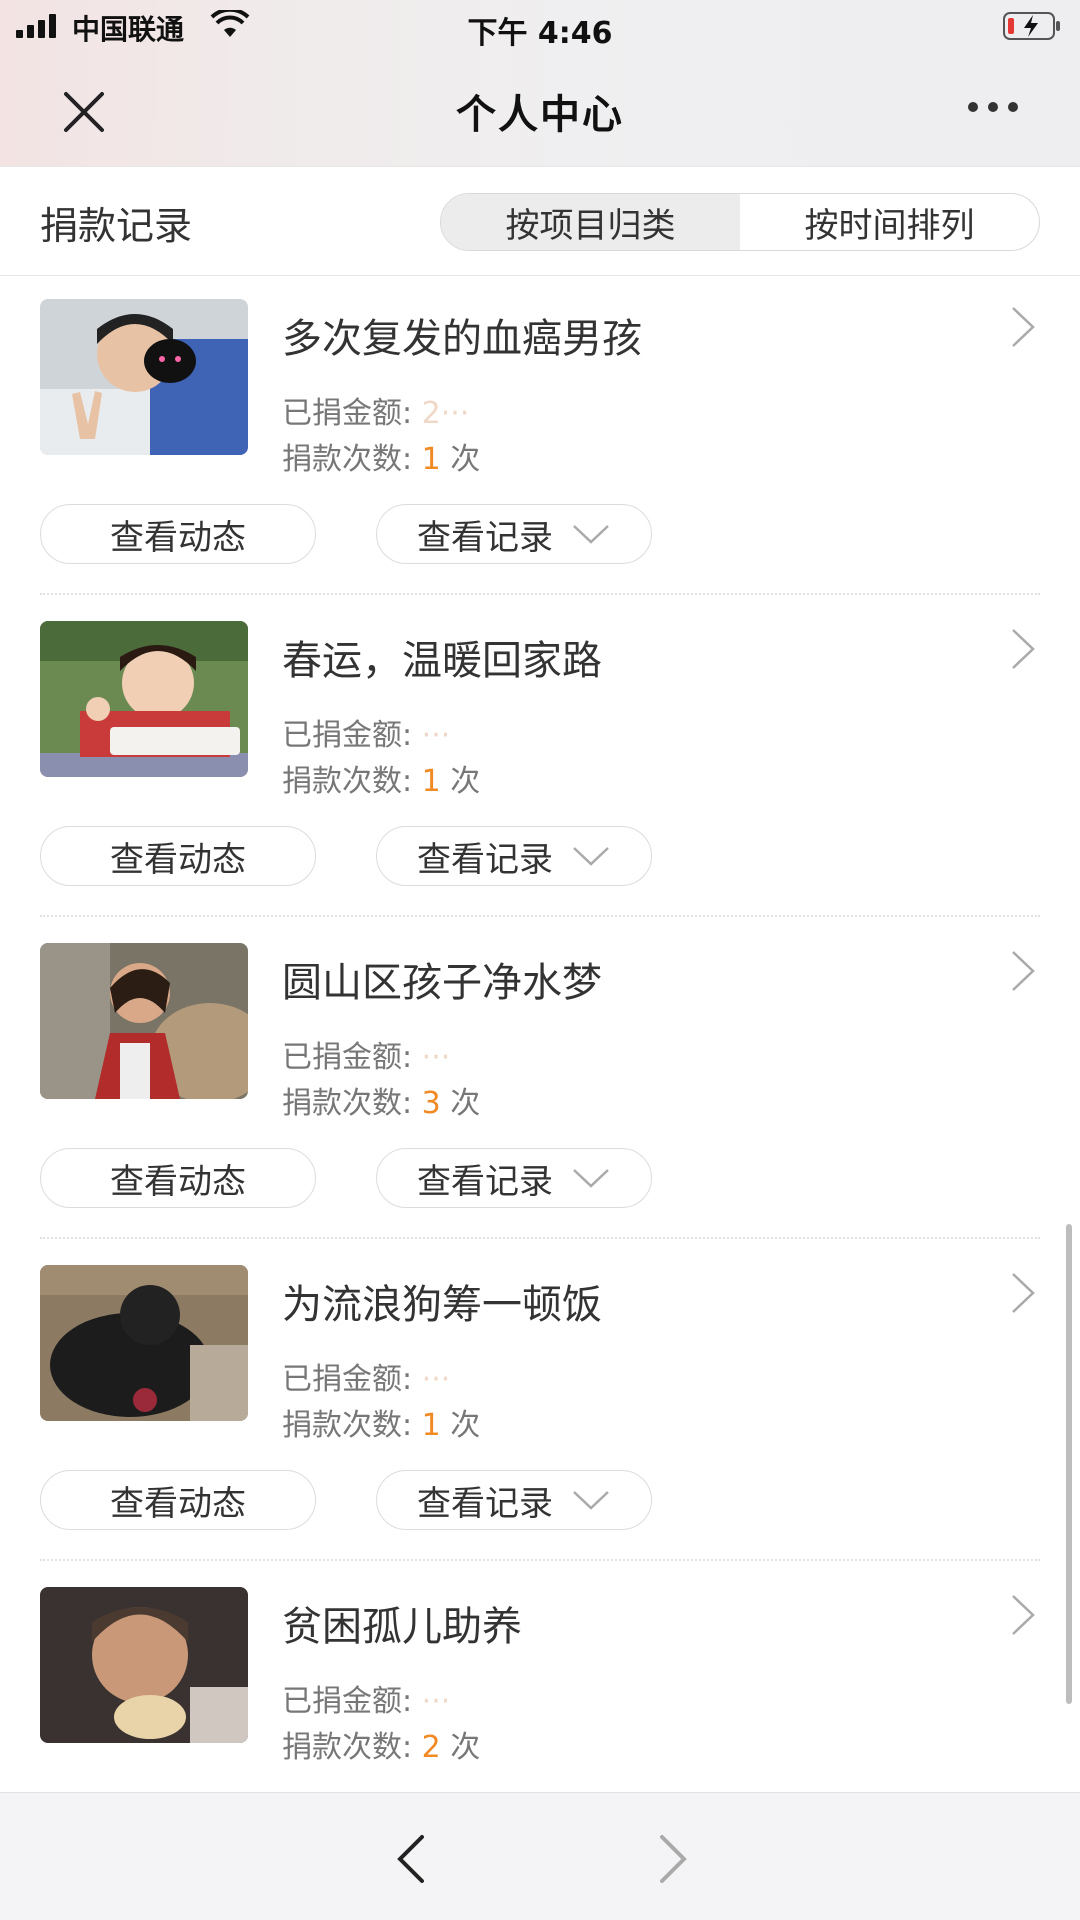  Describe the element at coordinates (144, 1343) in the screenshot. I see `stray-dog-photo` at that location.